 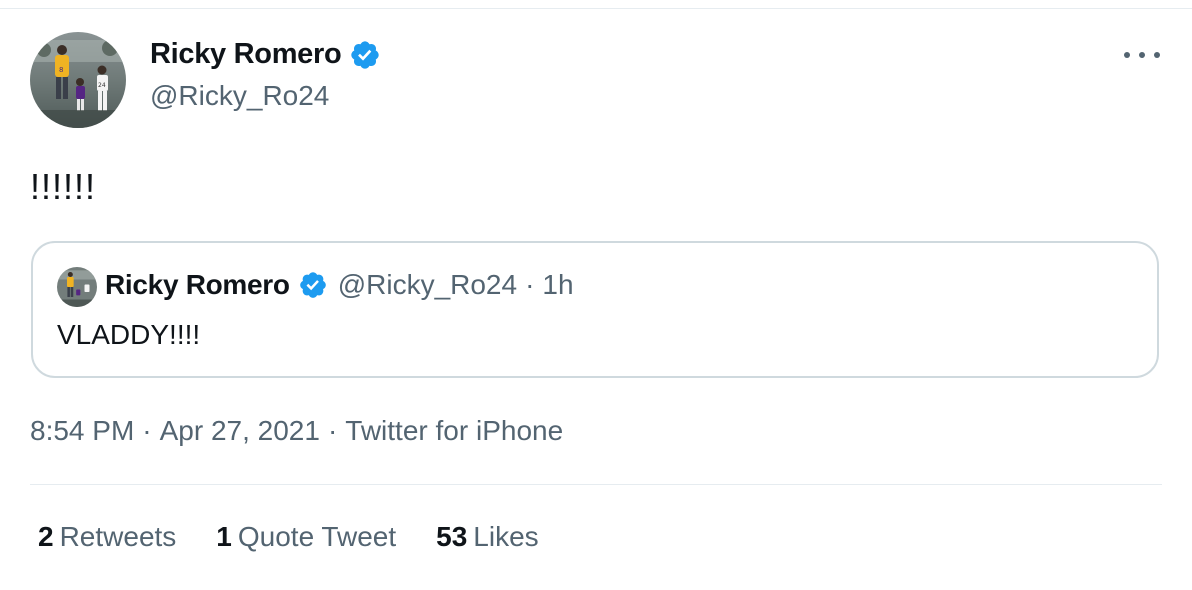 I want to click on avatar-photo-icon: 8 24, so click(x=78, y=80).